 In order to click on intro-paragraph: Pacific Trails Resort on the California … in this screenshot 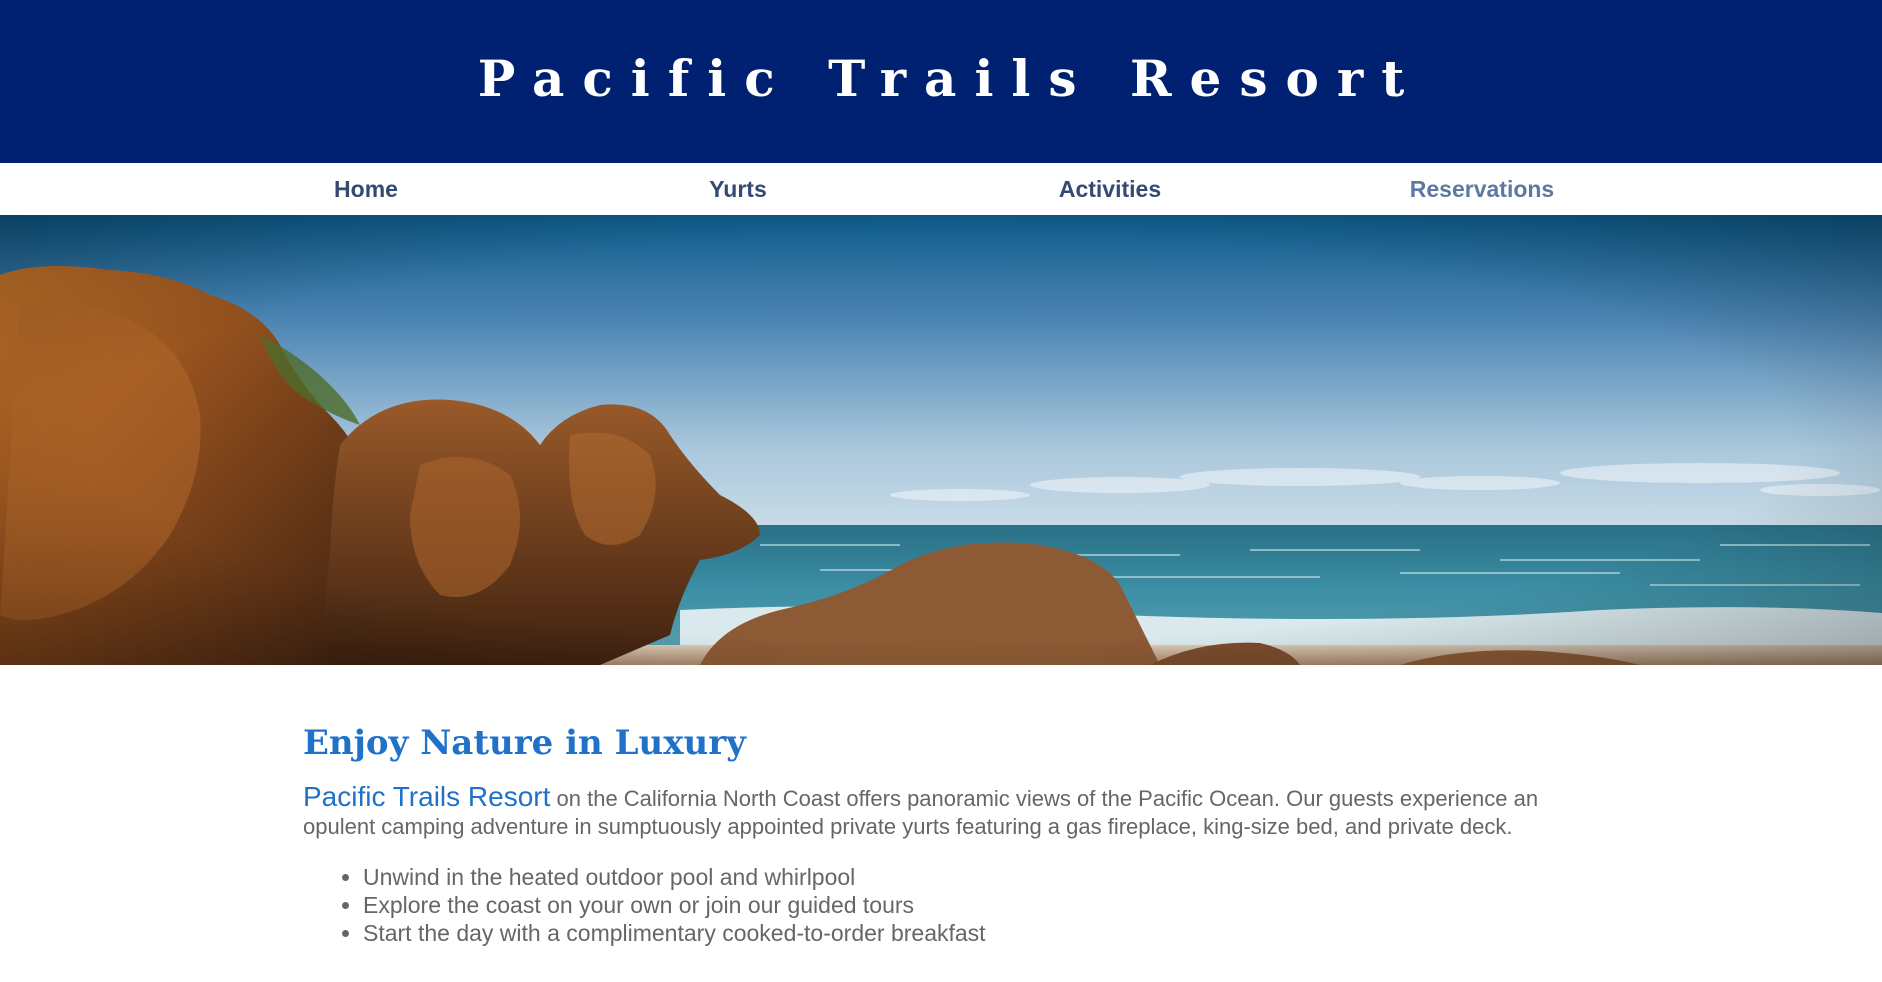, I will do `click(952, 812)`.